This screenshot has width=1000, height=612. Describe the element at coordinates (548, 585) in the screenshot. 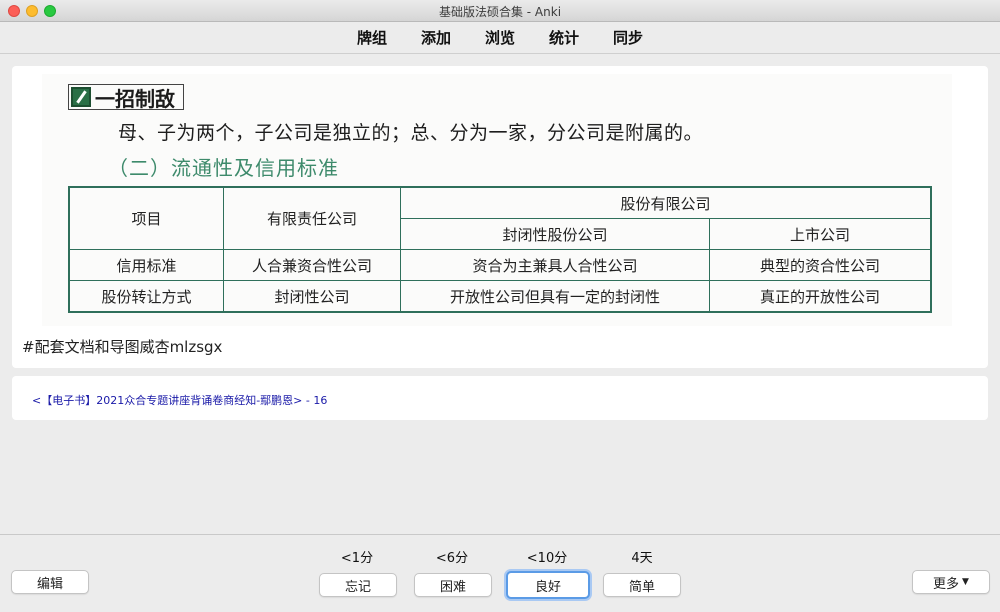

I see `good-button: 良好` at that location.